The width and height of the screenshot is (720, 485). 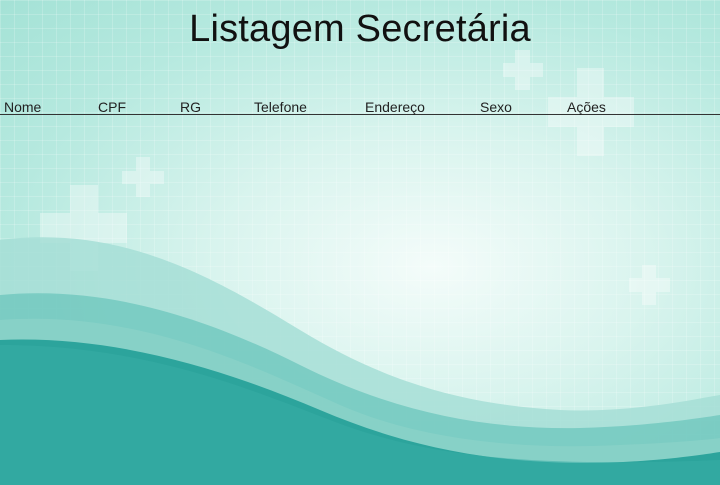 What do you see at coordinates (23, 107) in the screenshot?
I see `column-header-nome: Nome` at bounding box center [23, 107].